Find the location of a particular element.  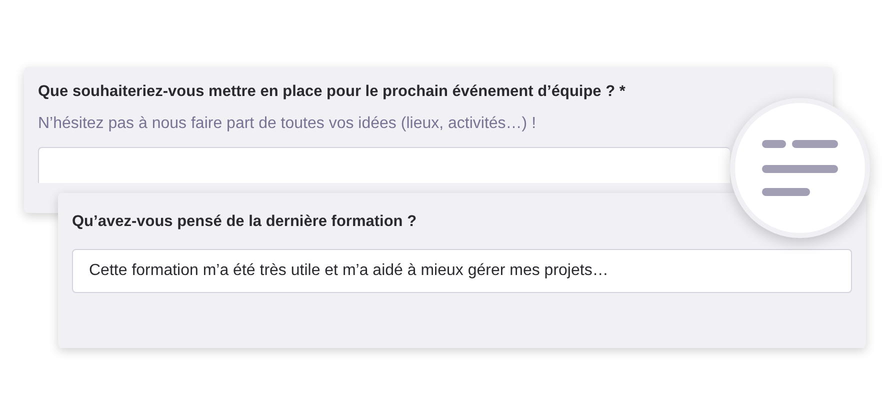

question-label: Qu’avez-vous pensé de la dernière formation ? is located at coordinates (244, 222).